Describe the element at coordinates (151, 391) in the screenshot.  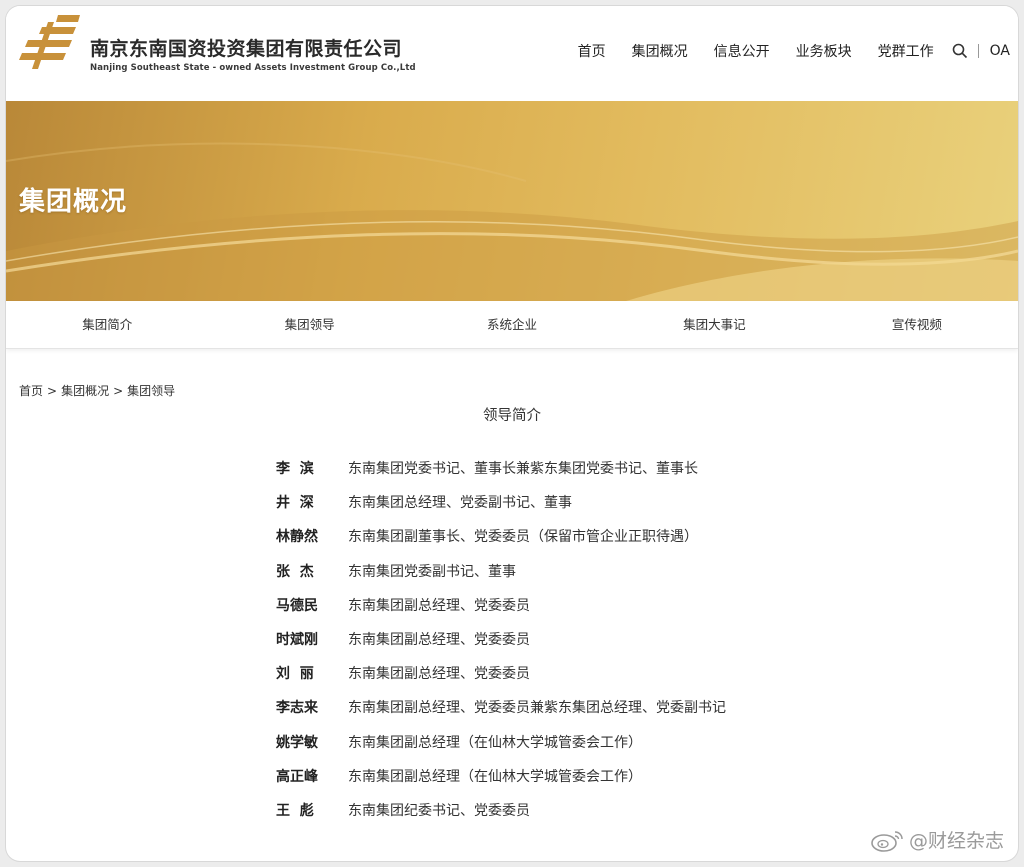
I see `breadcrumb-group-leaders: 集团领导` at that location.